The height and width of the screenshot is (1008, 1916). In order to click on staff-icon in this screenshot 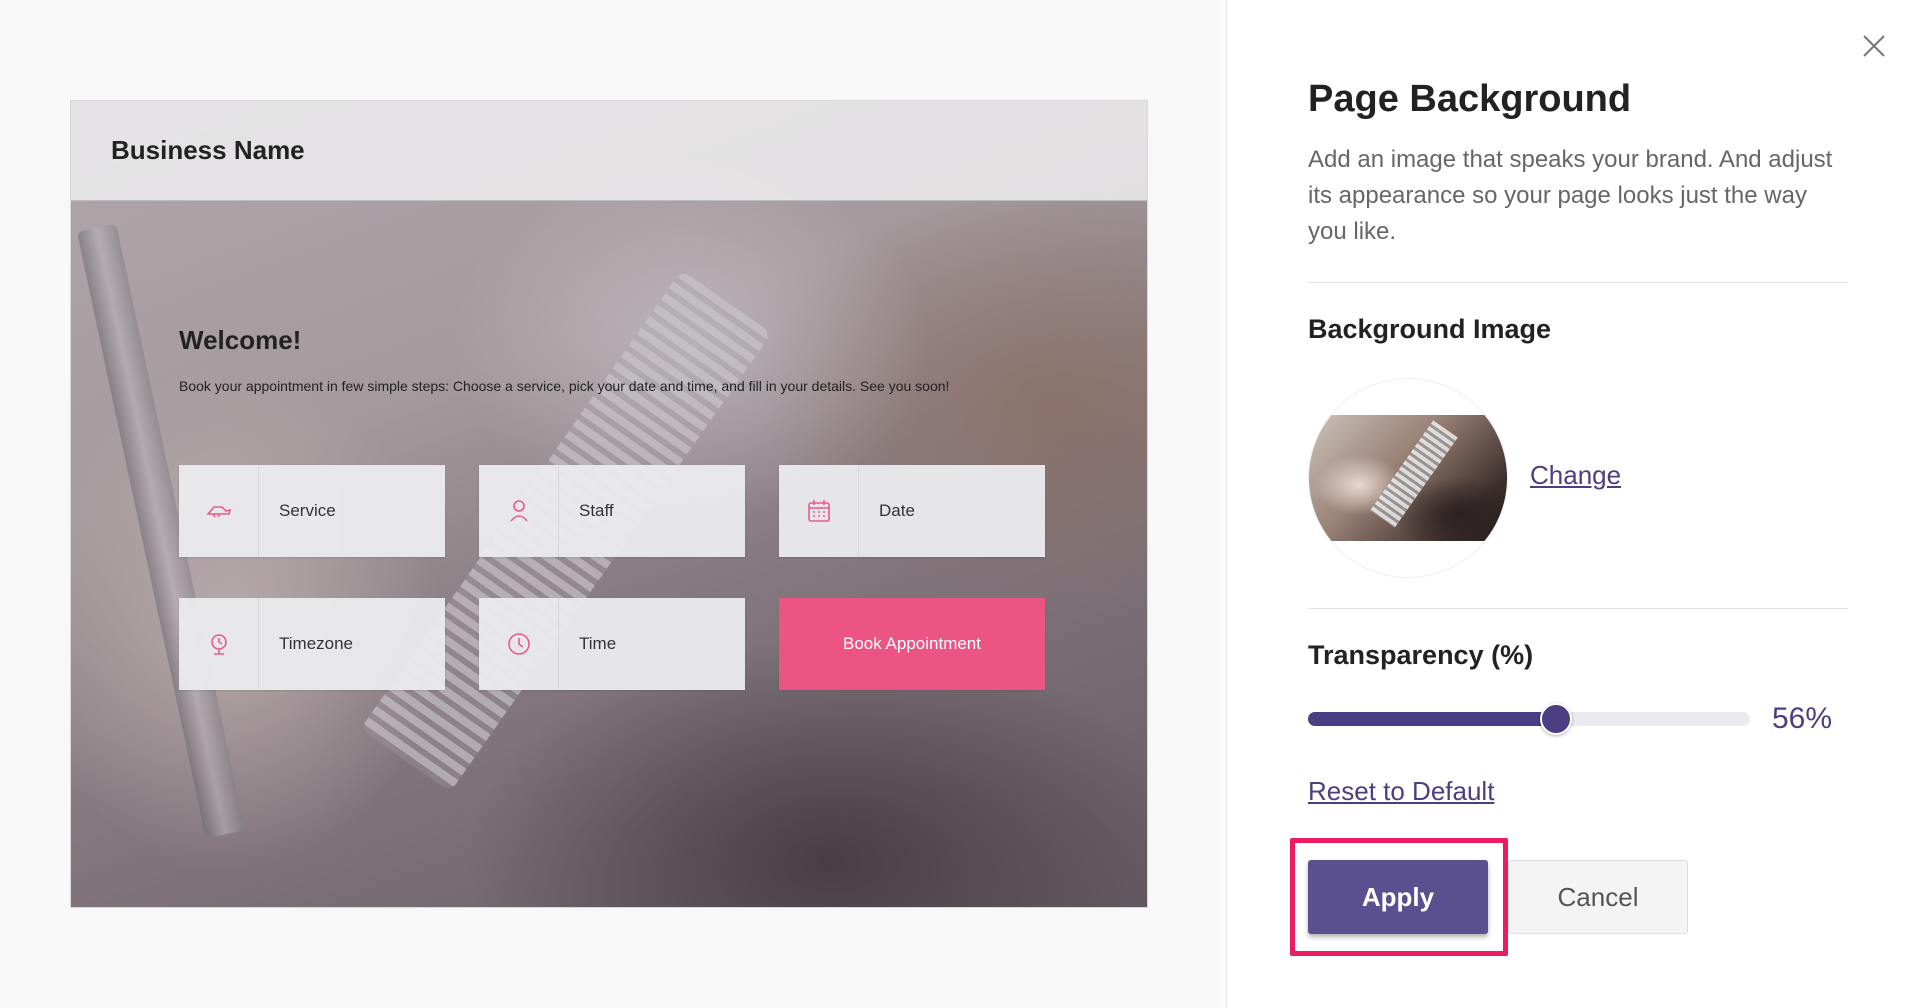, I will do `click(519, 511)`.